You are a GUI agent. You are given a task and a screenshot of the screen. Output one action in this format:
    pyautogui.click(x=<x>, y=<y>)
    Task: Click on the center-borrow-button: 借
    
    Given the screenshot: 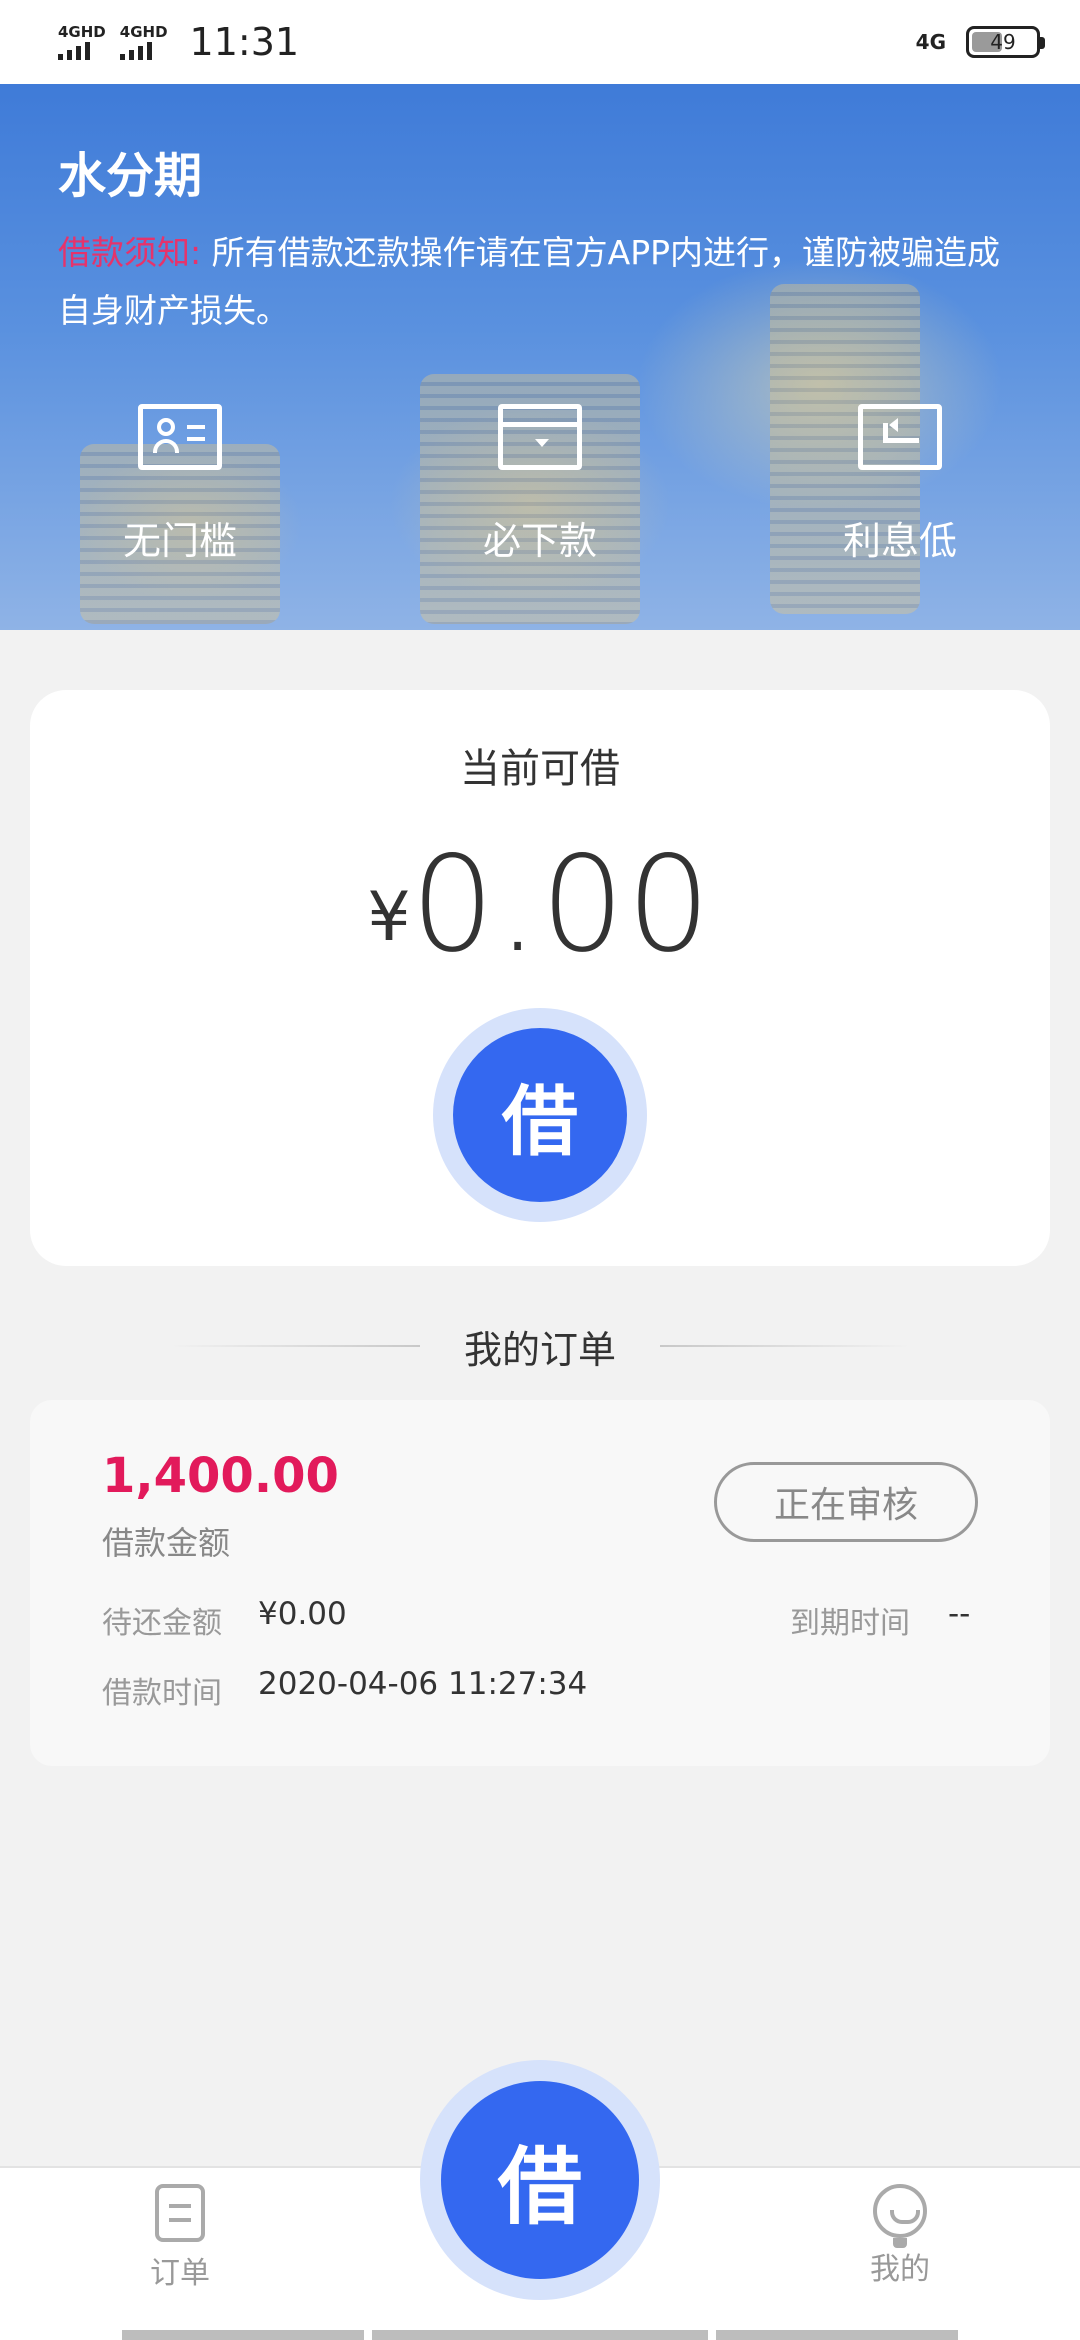 What is the action you would take?
    pyautogui.click(x=540, y=2180)
    